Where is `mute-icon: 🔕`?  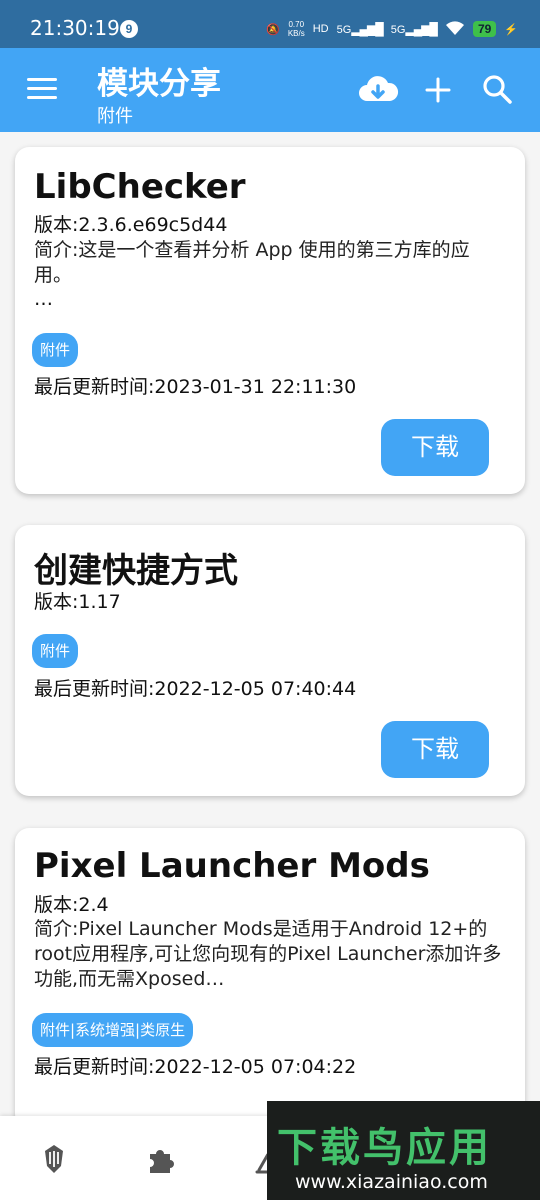
mute-icon: 🔕 is located at coordinates (273, 29).